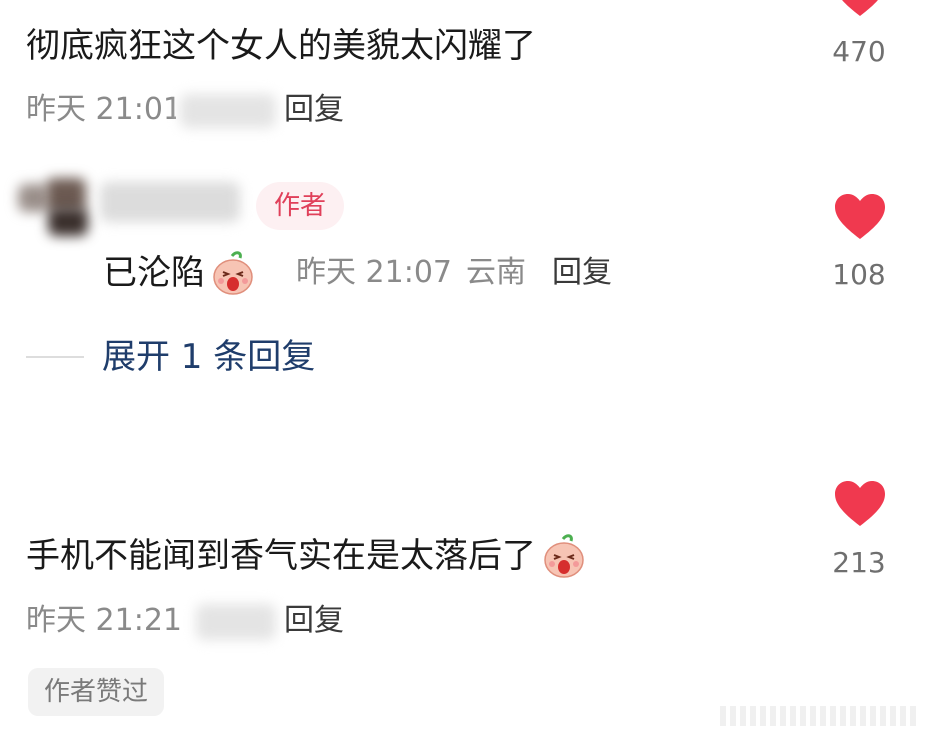  Describe the element at coordinates (374, 272) in the screenshot. I see `comment-time: 昨天 21:07` at that location.